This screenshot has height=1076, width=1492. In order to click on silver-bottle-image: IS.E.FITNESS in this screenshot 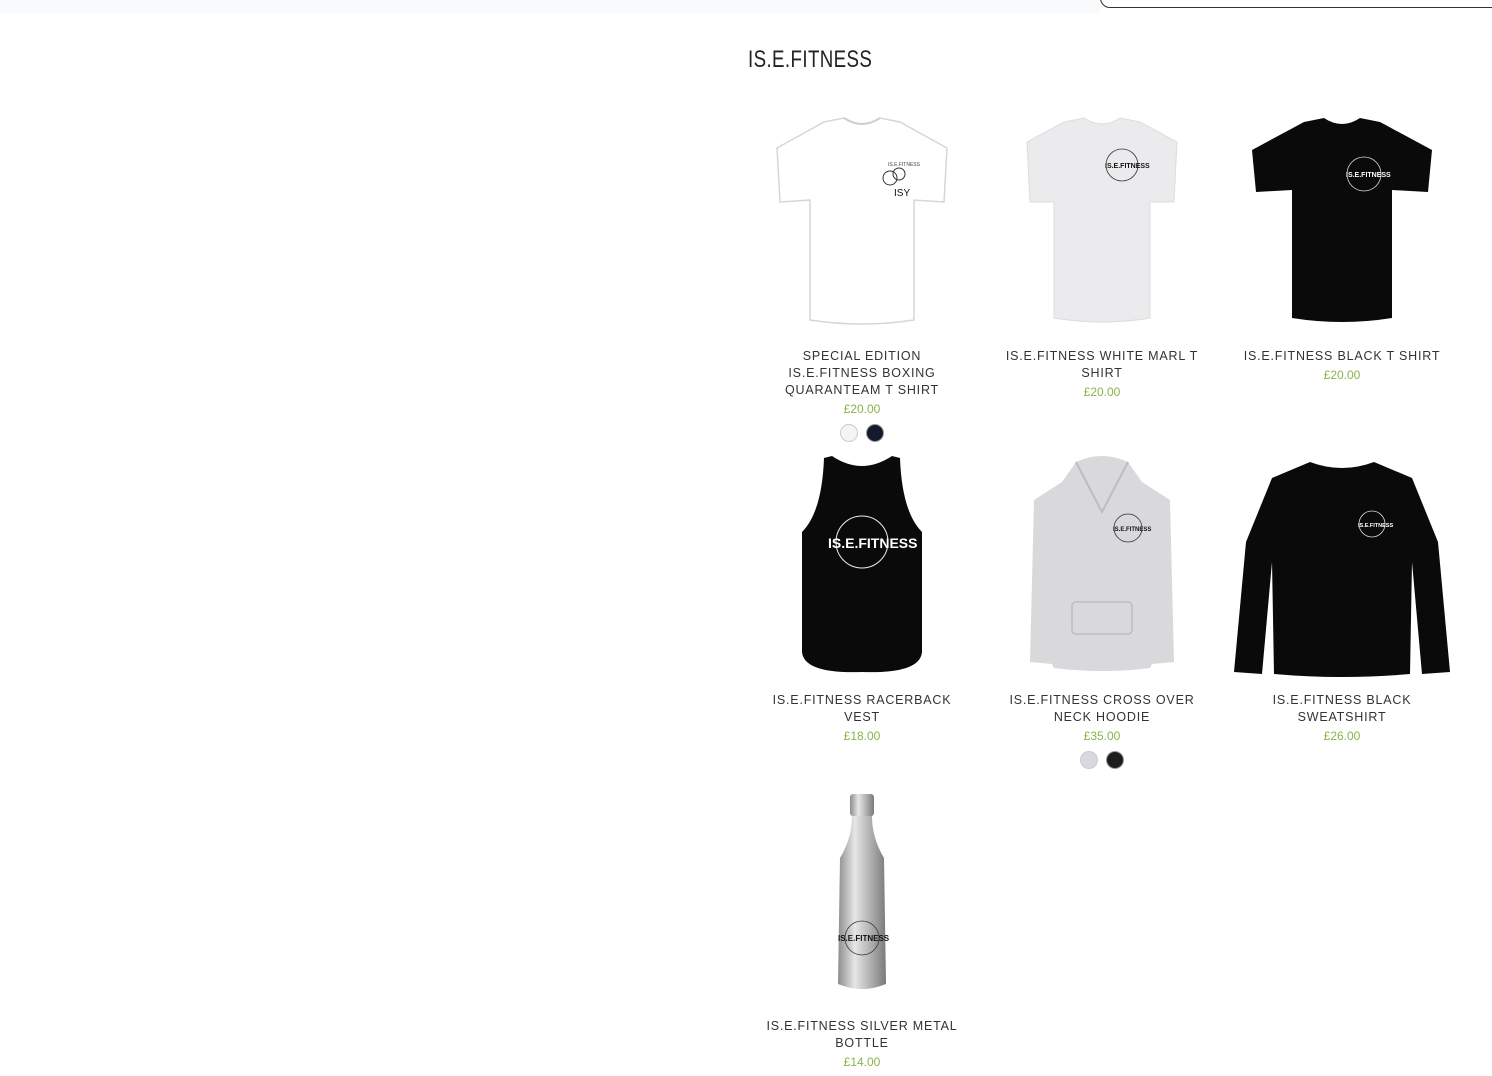, I will do `click(864, 891)`.